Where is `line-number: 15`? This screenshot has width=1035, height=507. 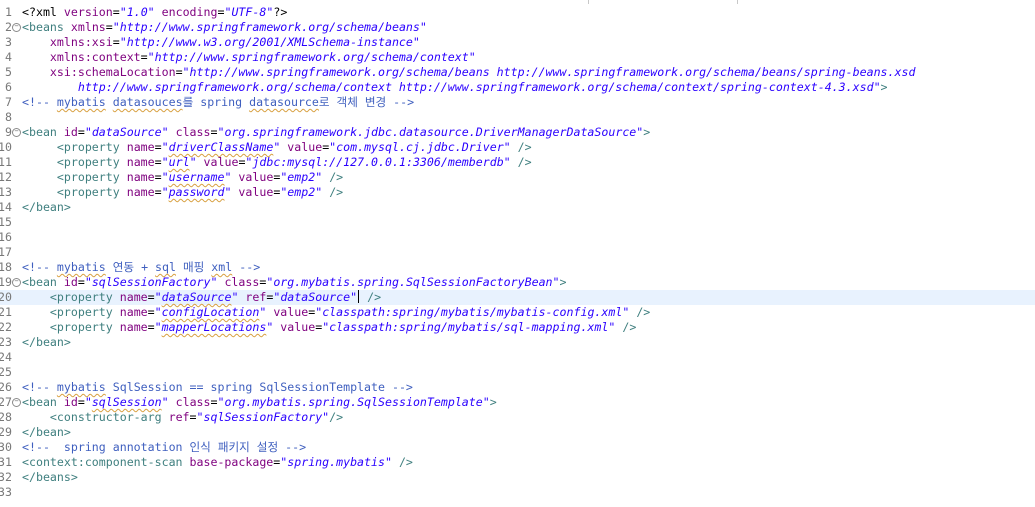
line-number: 15 is located at coordinates (6, 222).